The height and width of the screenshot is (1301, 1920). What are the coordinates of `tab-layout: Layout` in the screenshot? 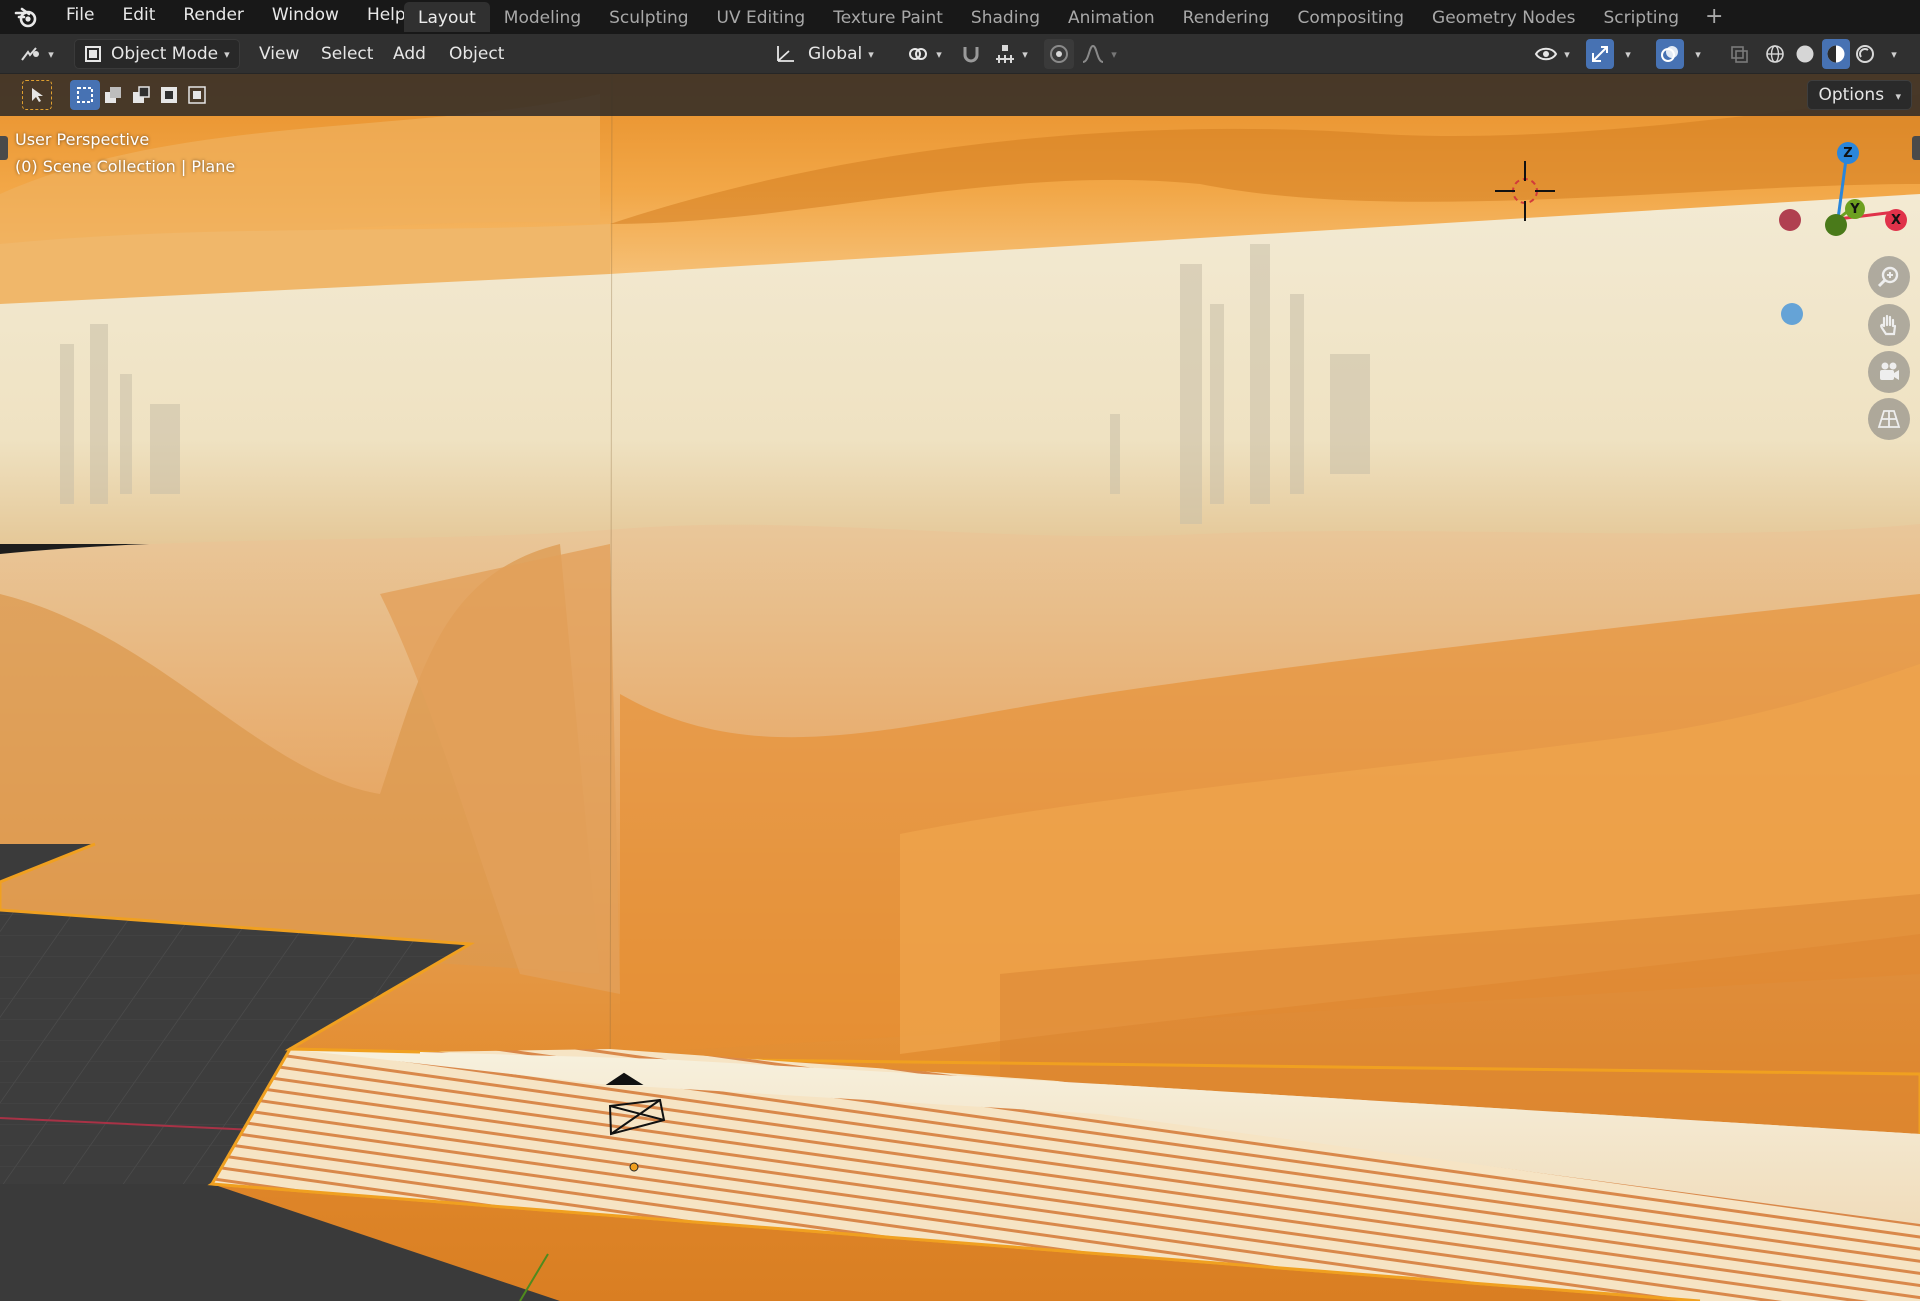 It's located at (447, 17).